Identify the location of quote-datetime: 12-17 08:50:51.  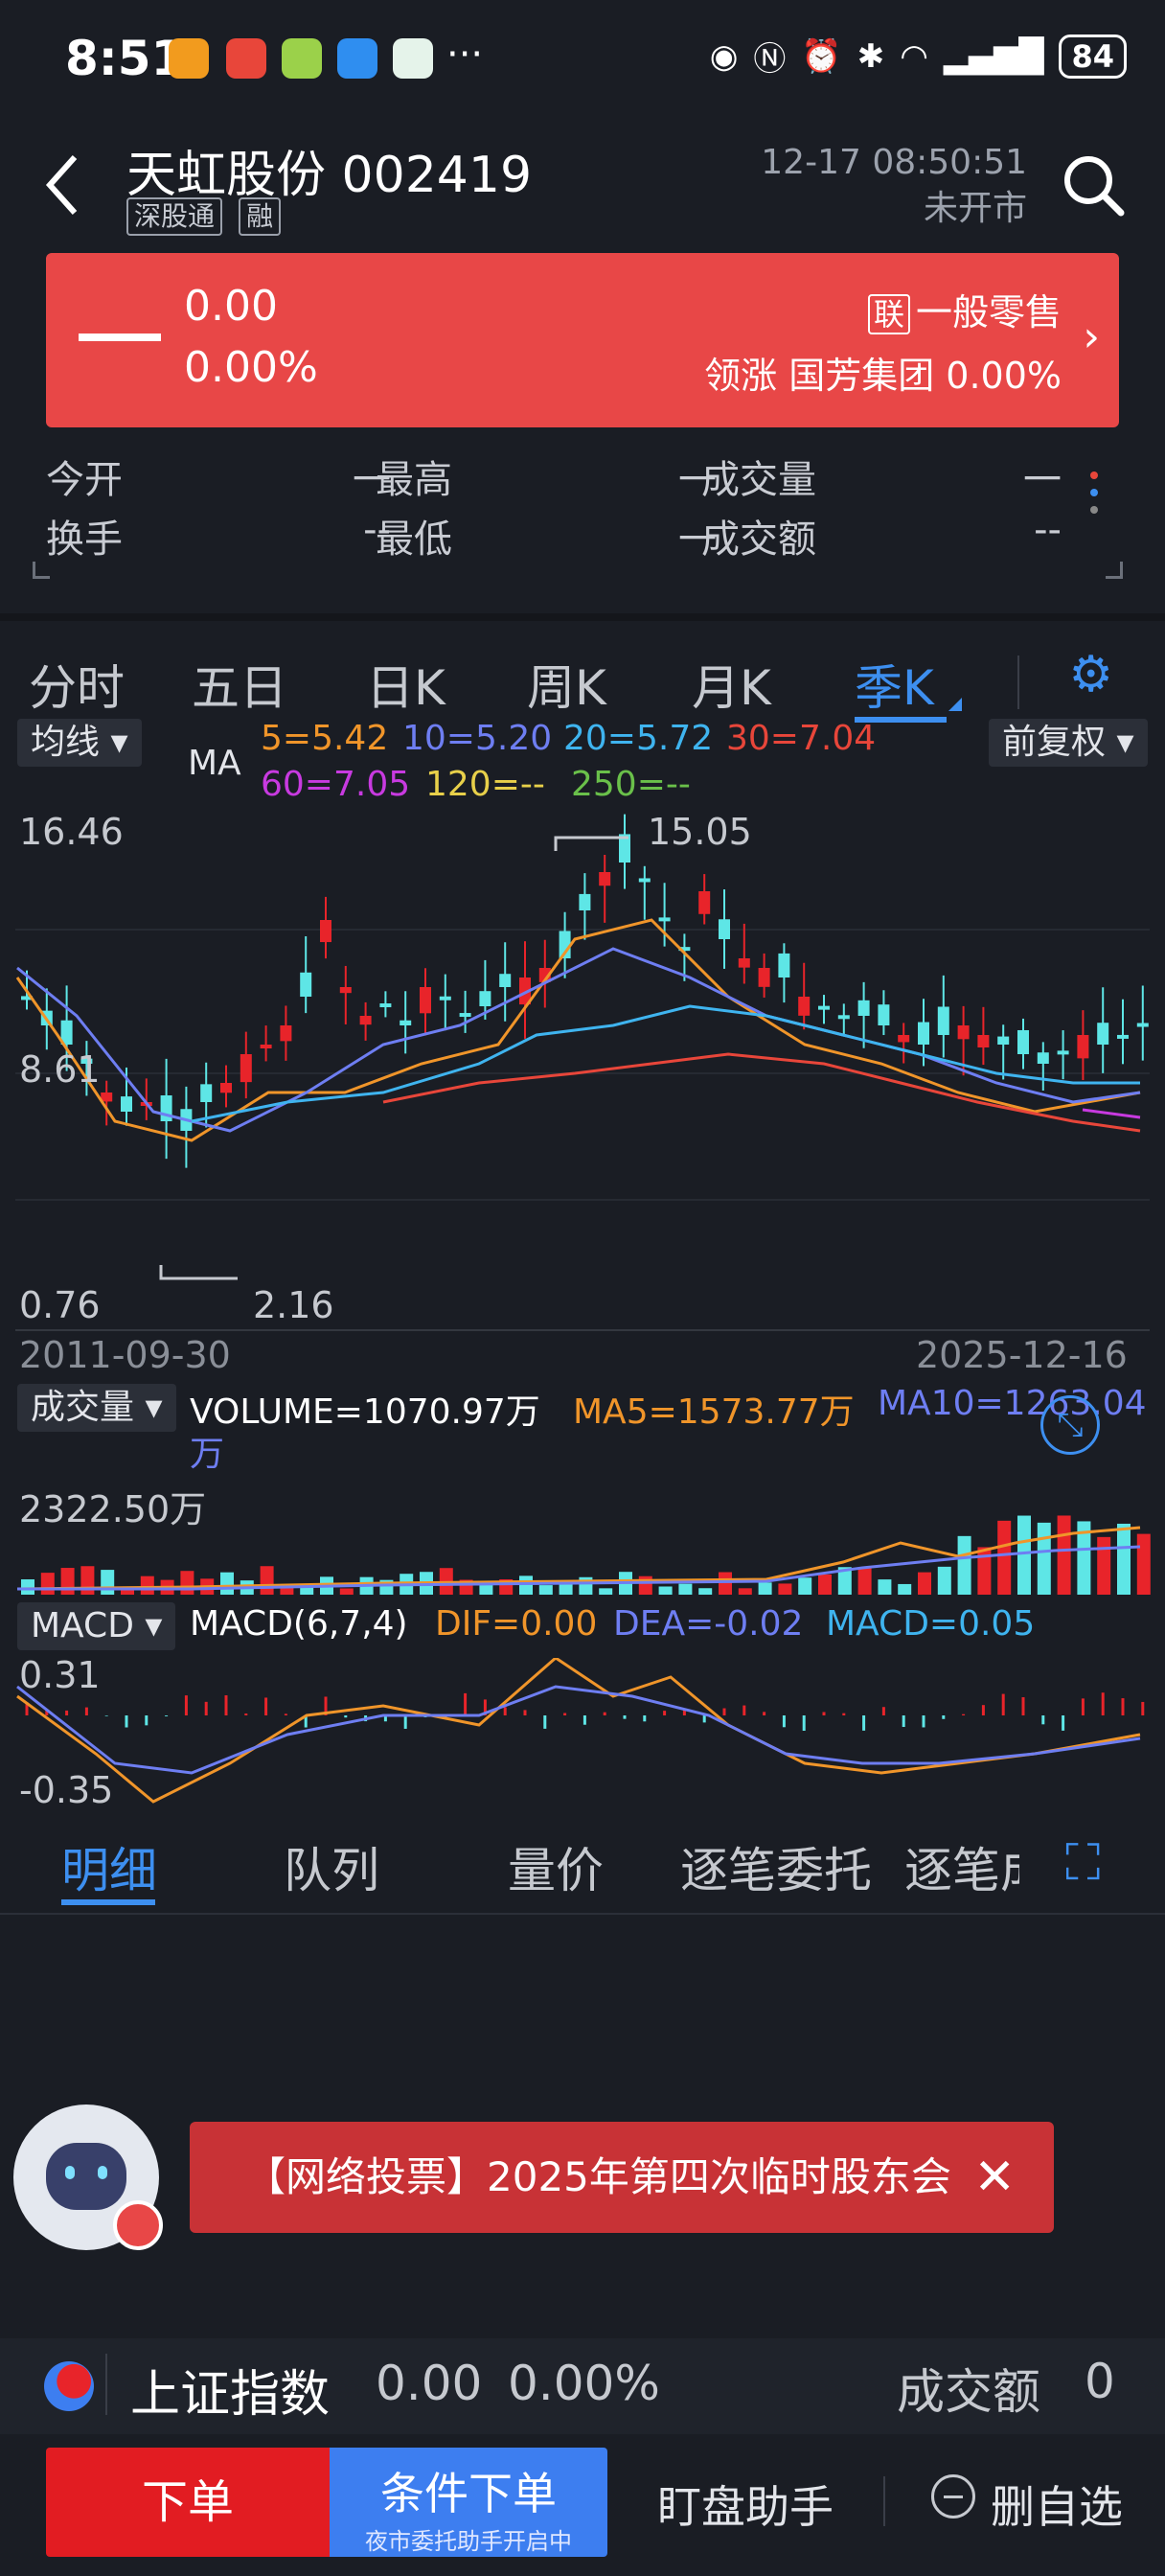
(894, 162).